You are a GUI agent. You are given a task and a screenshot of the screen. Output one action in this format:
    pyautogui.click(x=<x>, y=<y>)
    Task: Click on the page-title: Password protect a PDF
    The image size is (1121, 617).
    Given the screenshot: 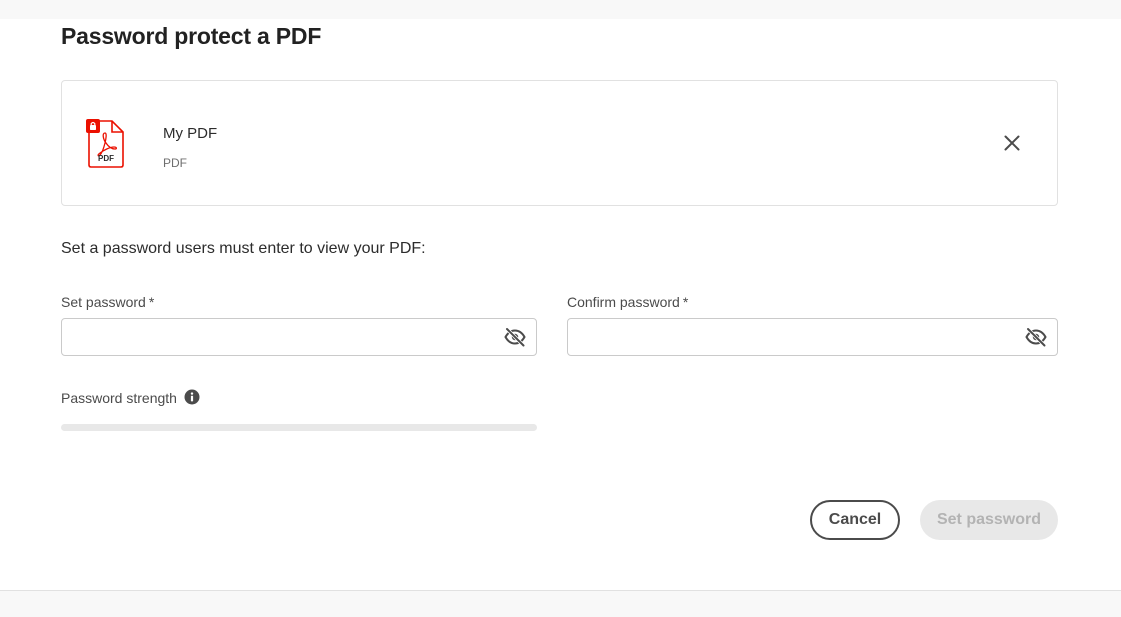 What is the action you would take?
    pyautogui.click(x=191, y=36)
    